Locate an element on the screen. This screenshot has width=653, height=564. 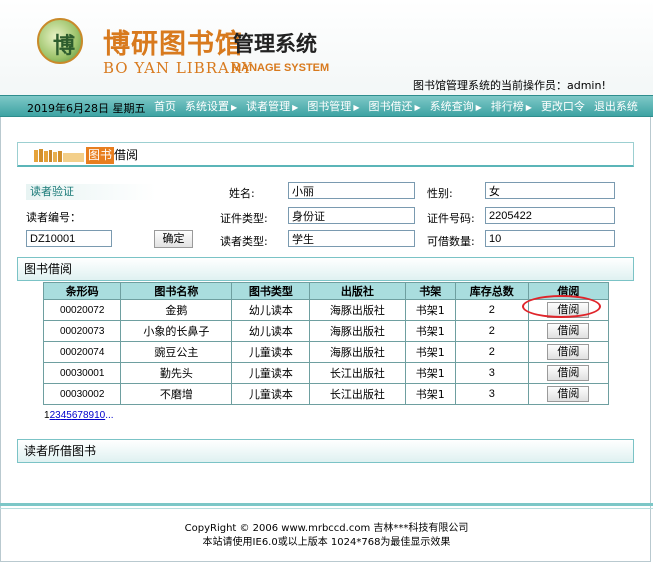
column-header: 条形码 is located at coordinates (82, 291).